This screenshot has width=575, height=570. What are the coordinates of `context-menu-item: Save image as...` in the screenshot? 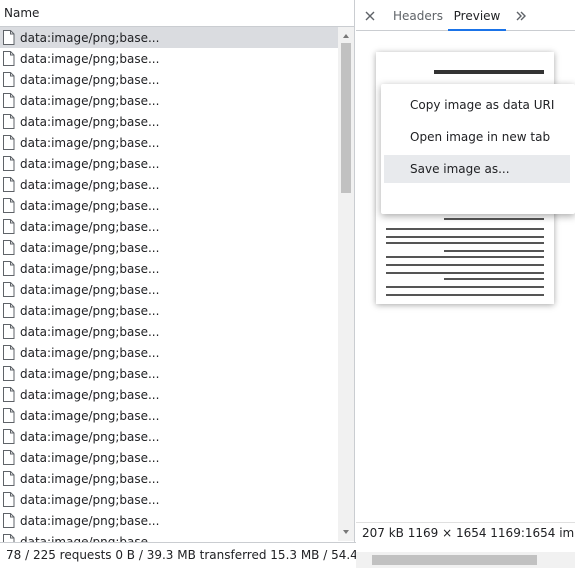 It's located at (477, 169).